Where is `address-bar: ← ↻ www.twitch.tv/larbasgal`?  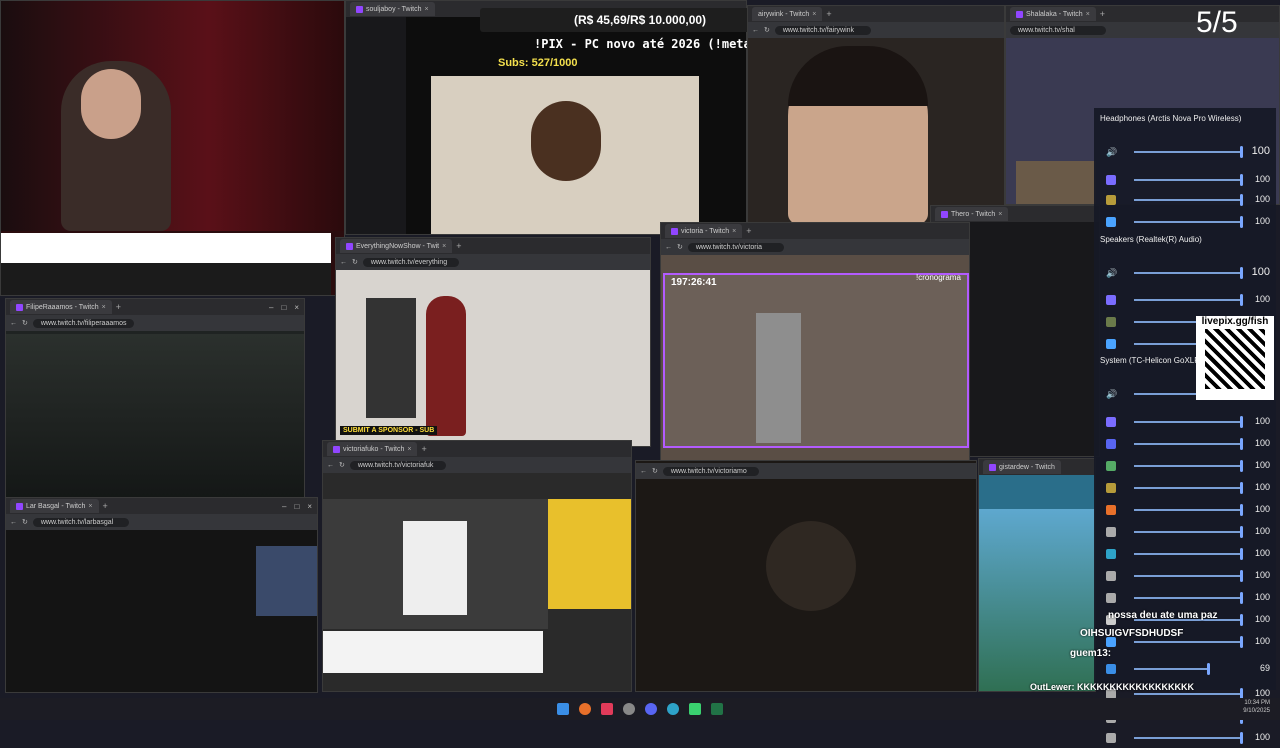
address-bar: ← ↻ www.twitch.tv/larbasgal is located at coordinates (161, 522).